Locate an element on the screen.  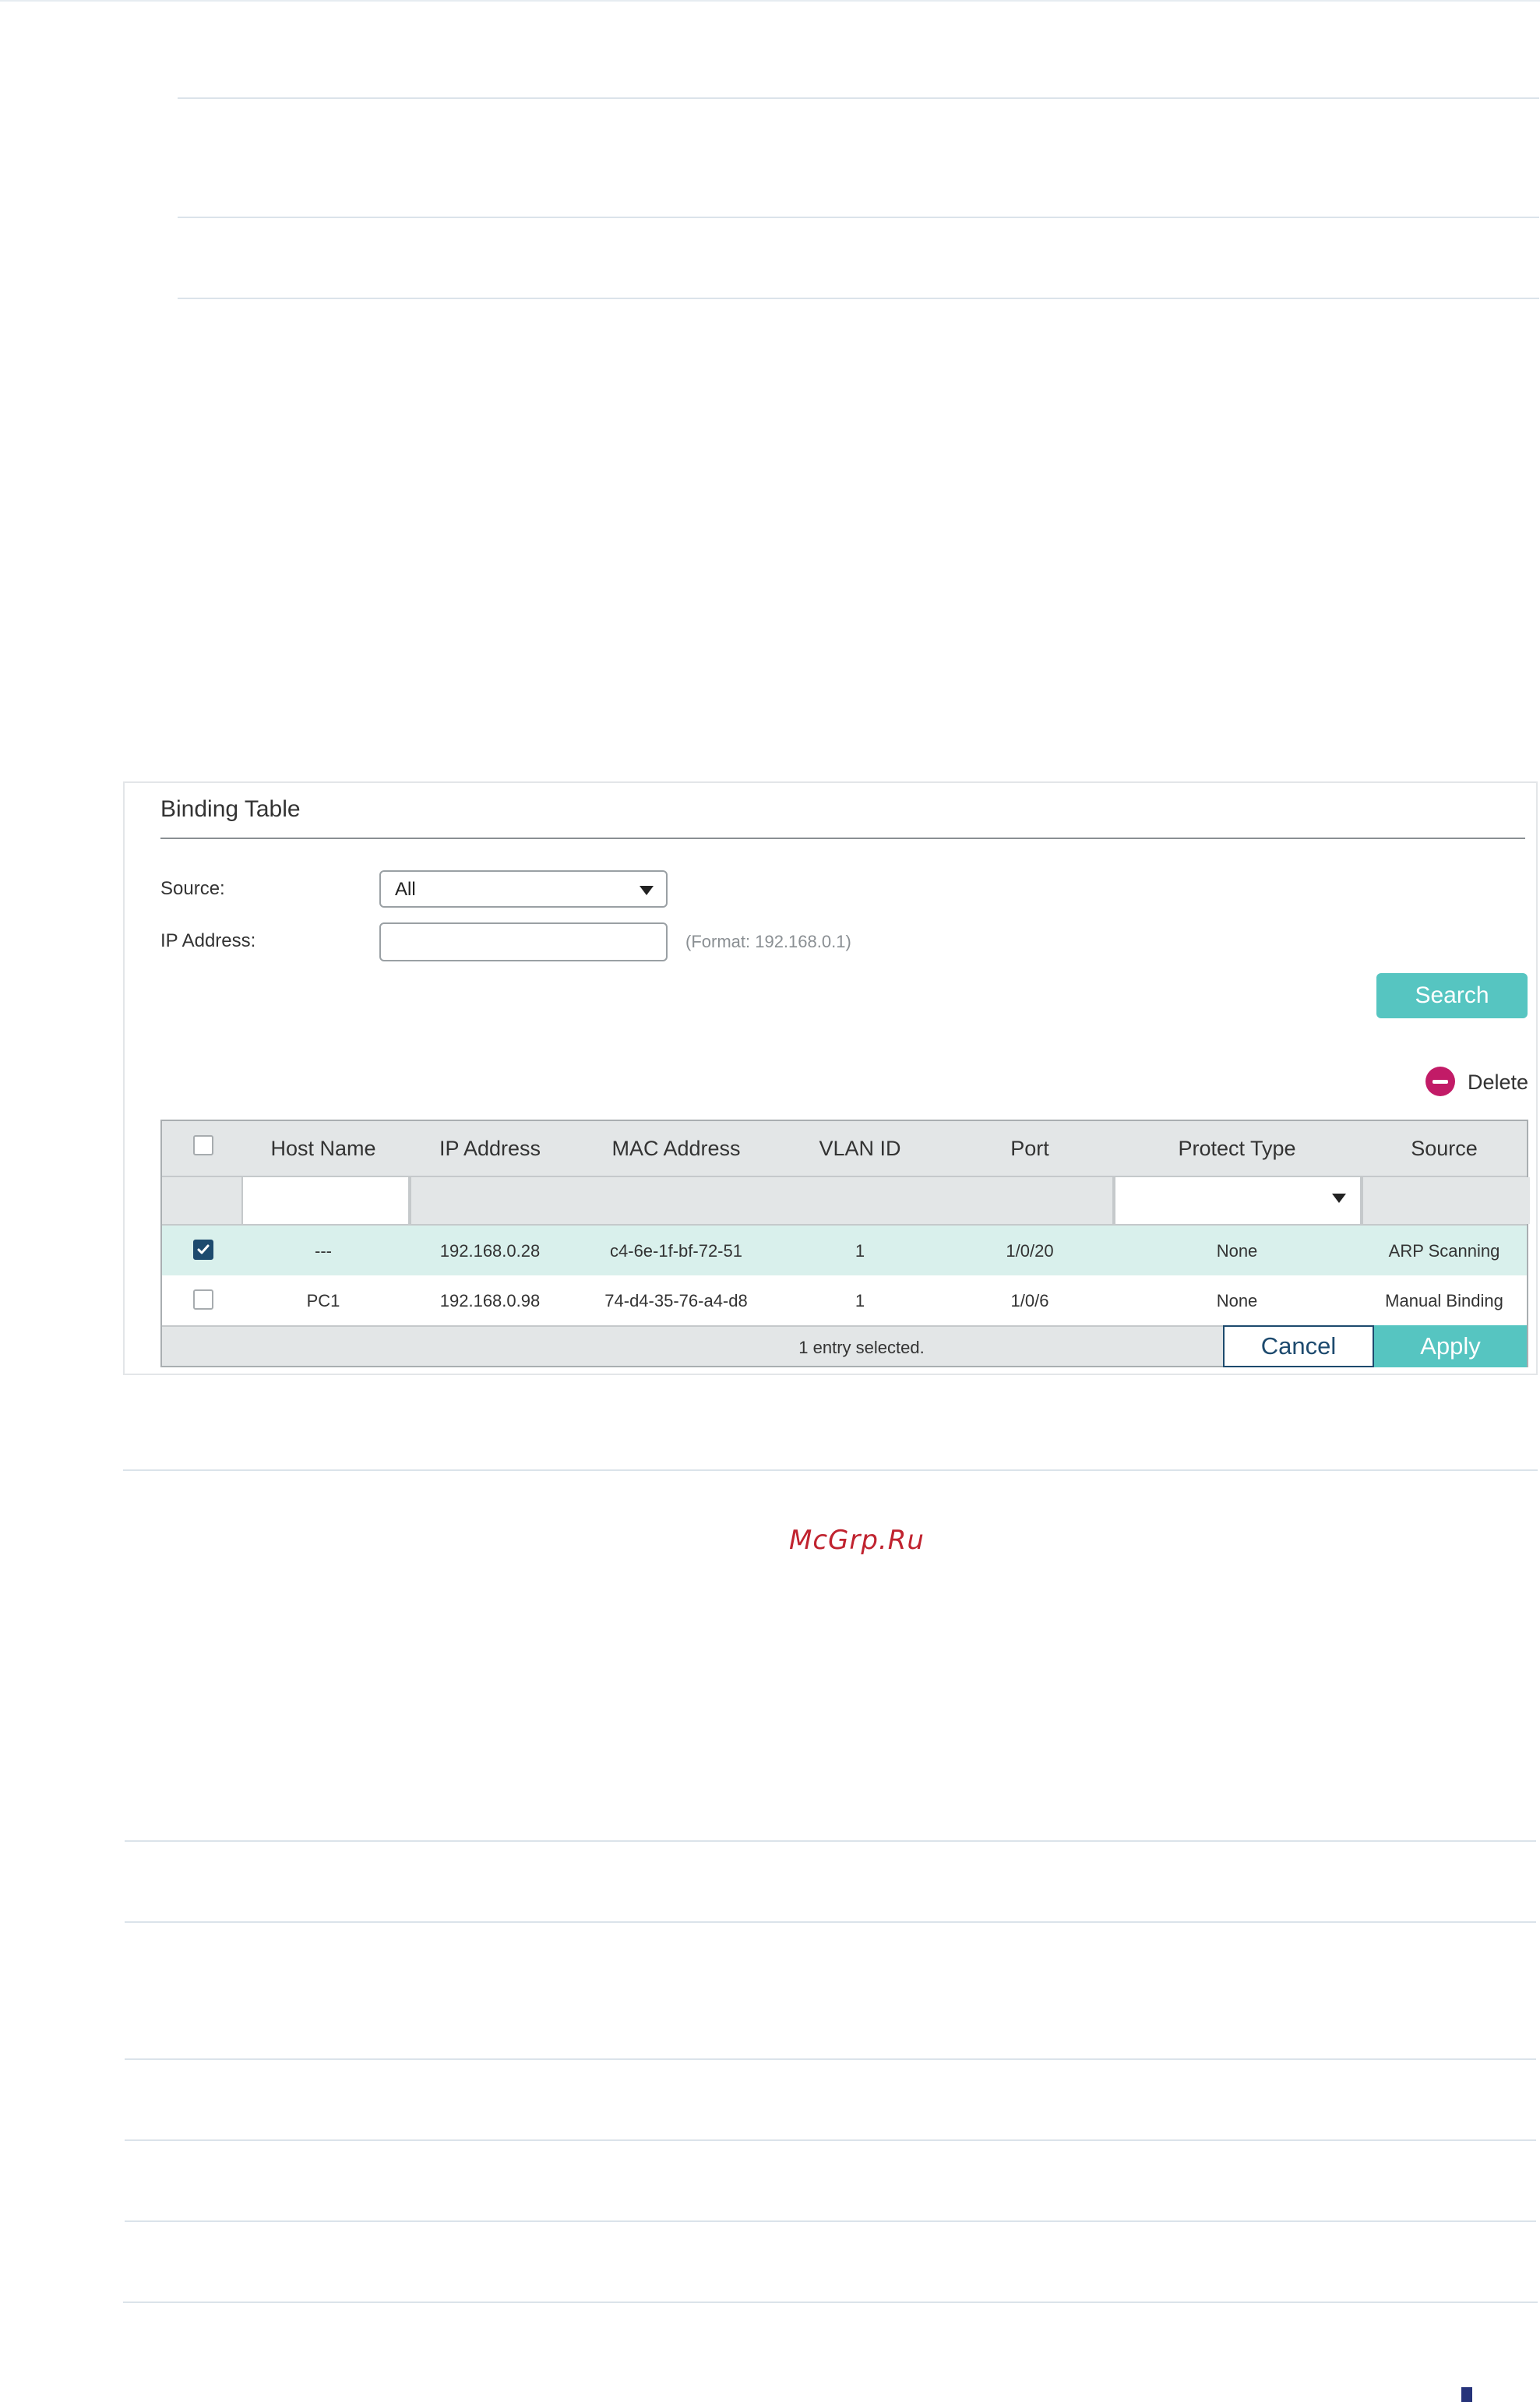
panel-title: Binding Table is located at coordinates (230, 809).